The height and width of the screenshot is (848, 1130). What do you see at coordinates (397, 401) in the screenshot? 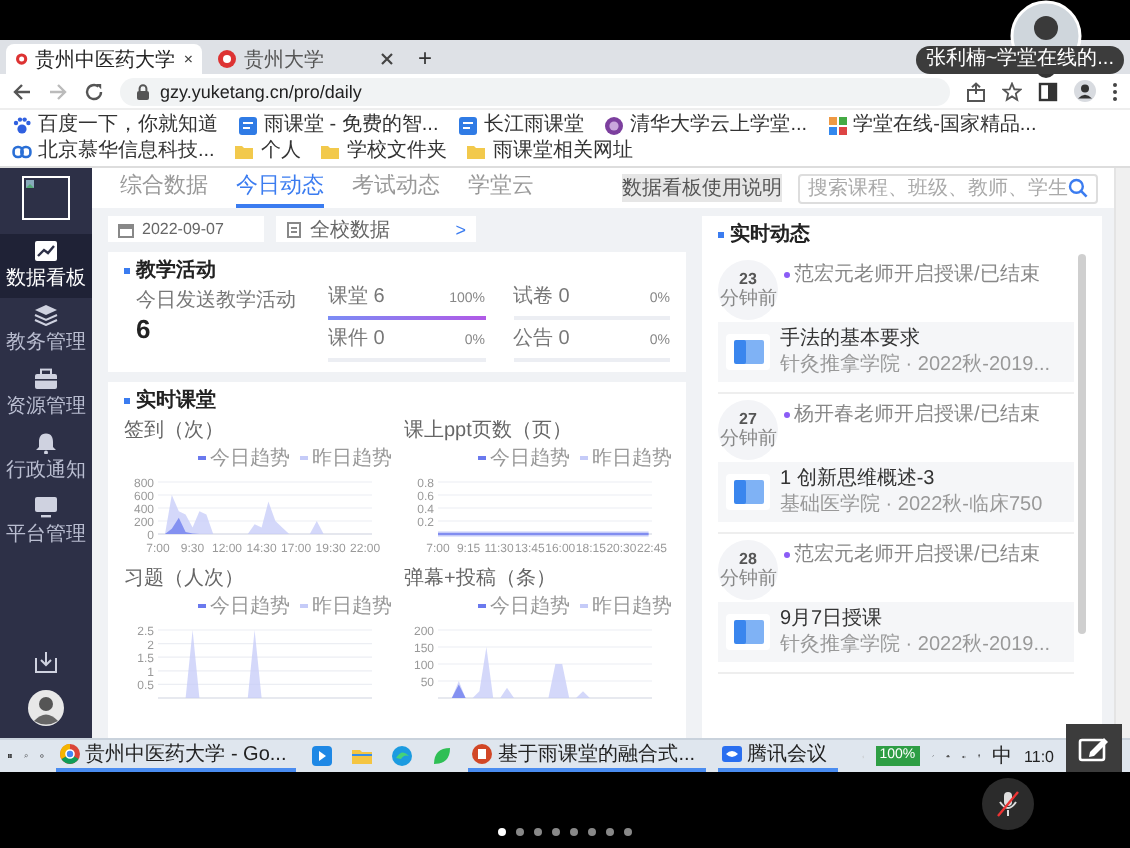
I see `section-title: 实时课堂` at bounding box center [397, 401].